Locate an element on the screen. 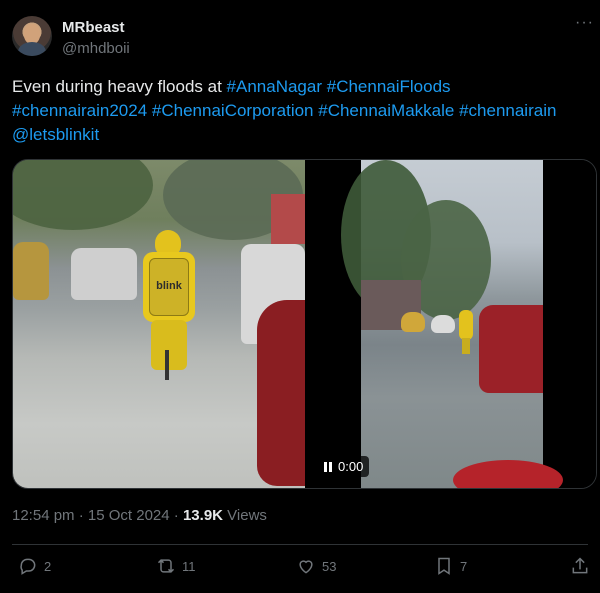  like-button: 53 is located at coordinates (316, 566).